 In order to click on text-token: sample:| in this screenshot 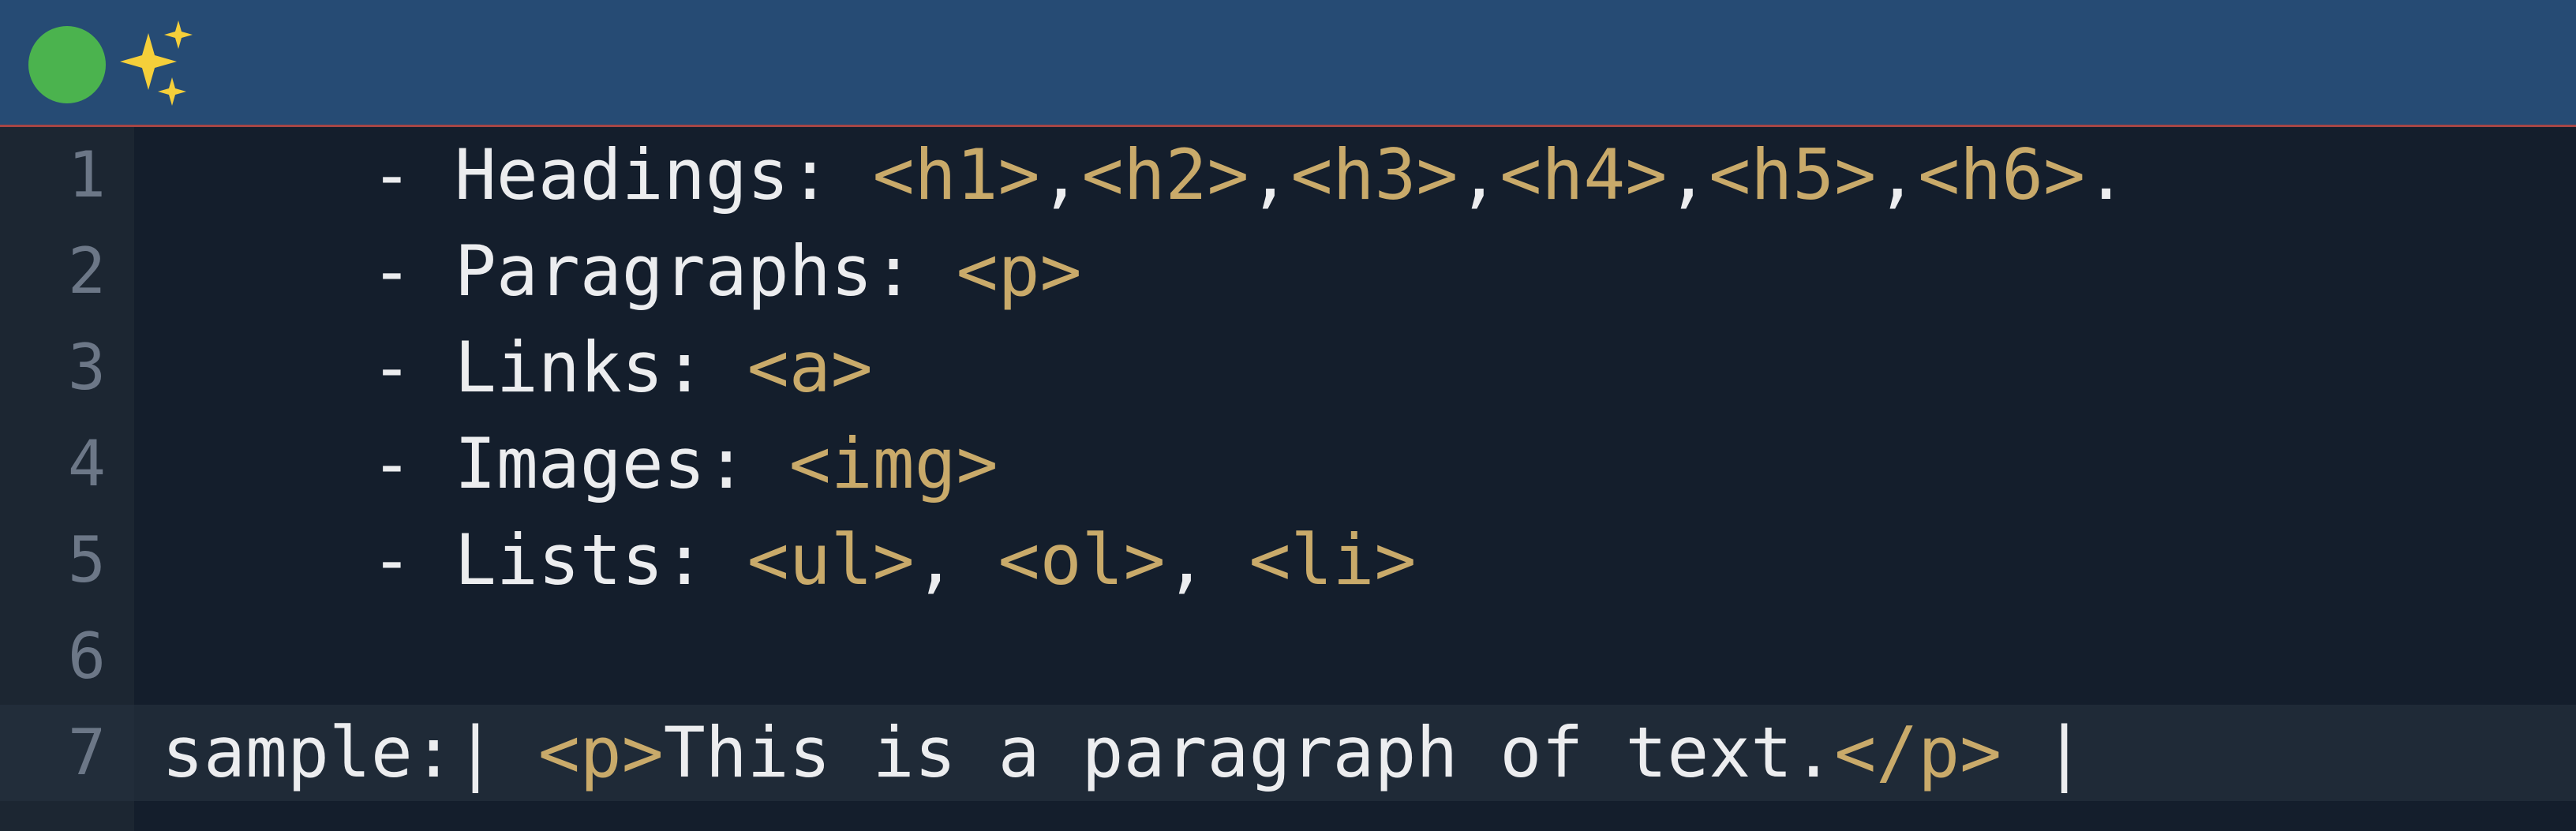, I will do `click(350, 752)`.